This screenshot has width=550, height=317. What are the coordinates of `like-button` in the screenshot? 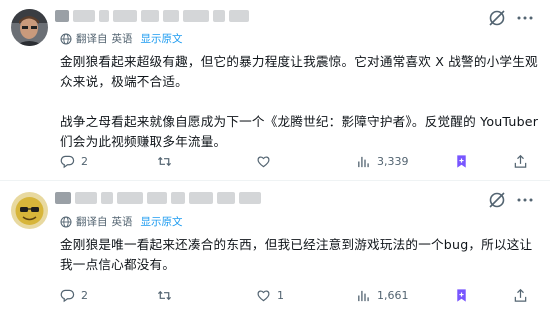 It's located at (266, 161).